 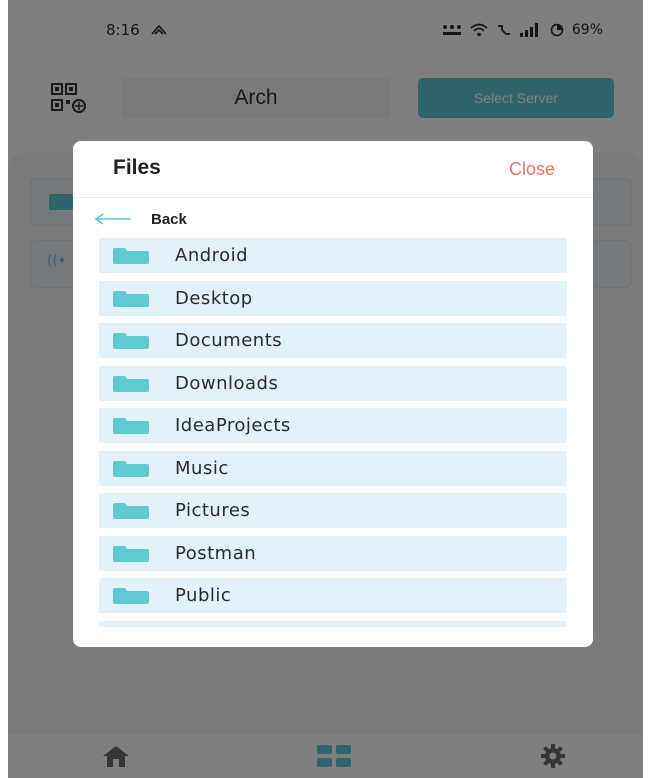 I want to click on folder-label: Downloads, so click(x=227, y=383).